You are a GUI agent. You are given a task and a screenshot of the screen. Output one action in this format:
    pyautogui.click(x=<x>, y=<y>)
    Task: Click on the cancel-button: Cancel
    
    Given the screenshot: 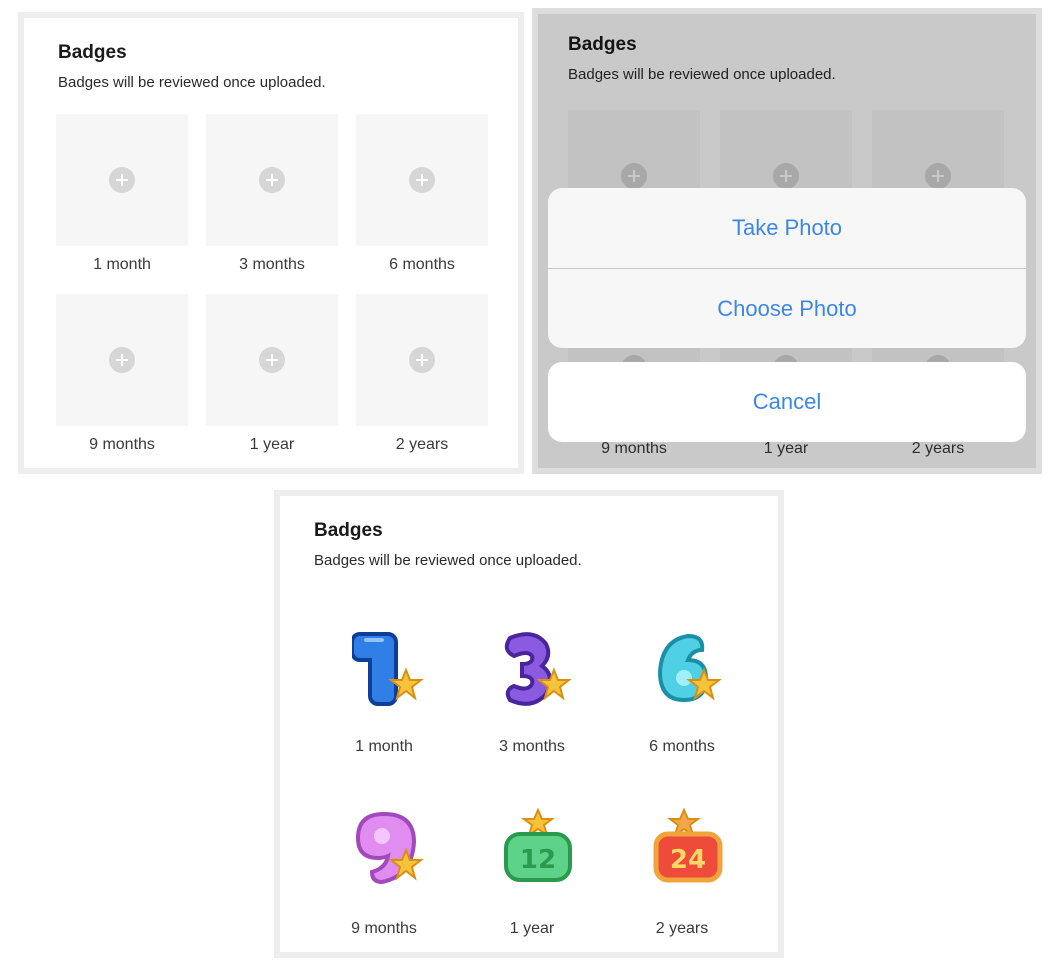 What is the action you would take?
    pyautogui.click(x=787, y=402)
    